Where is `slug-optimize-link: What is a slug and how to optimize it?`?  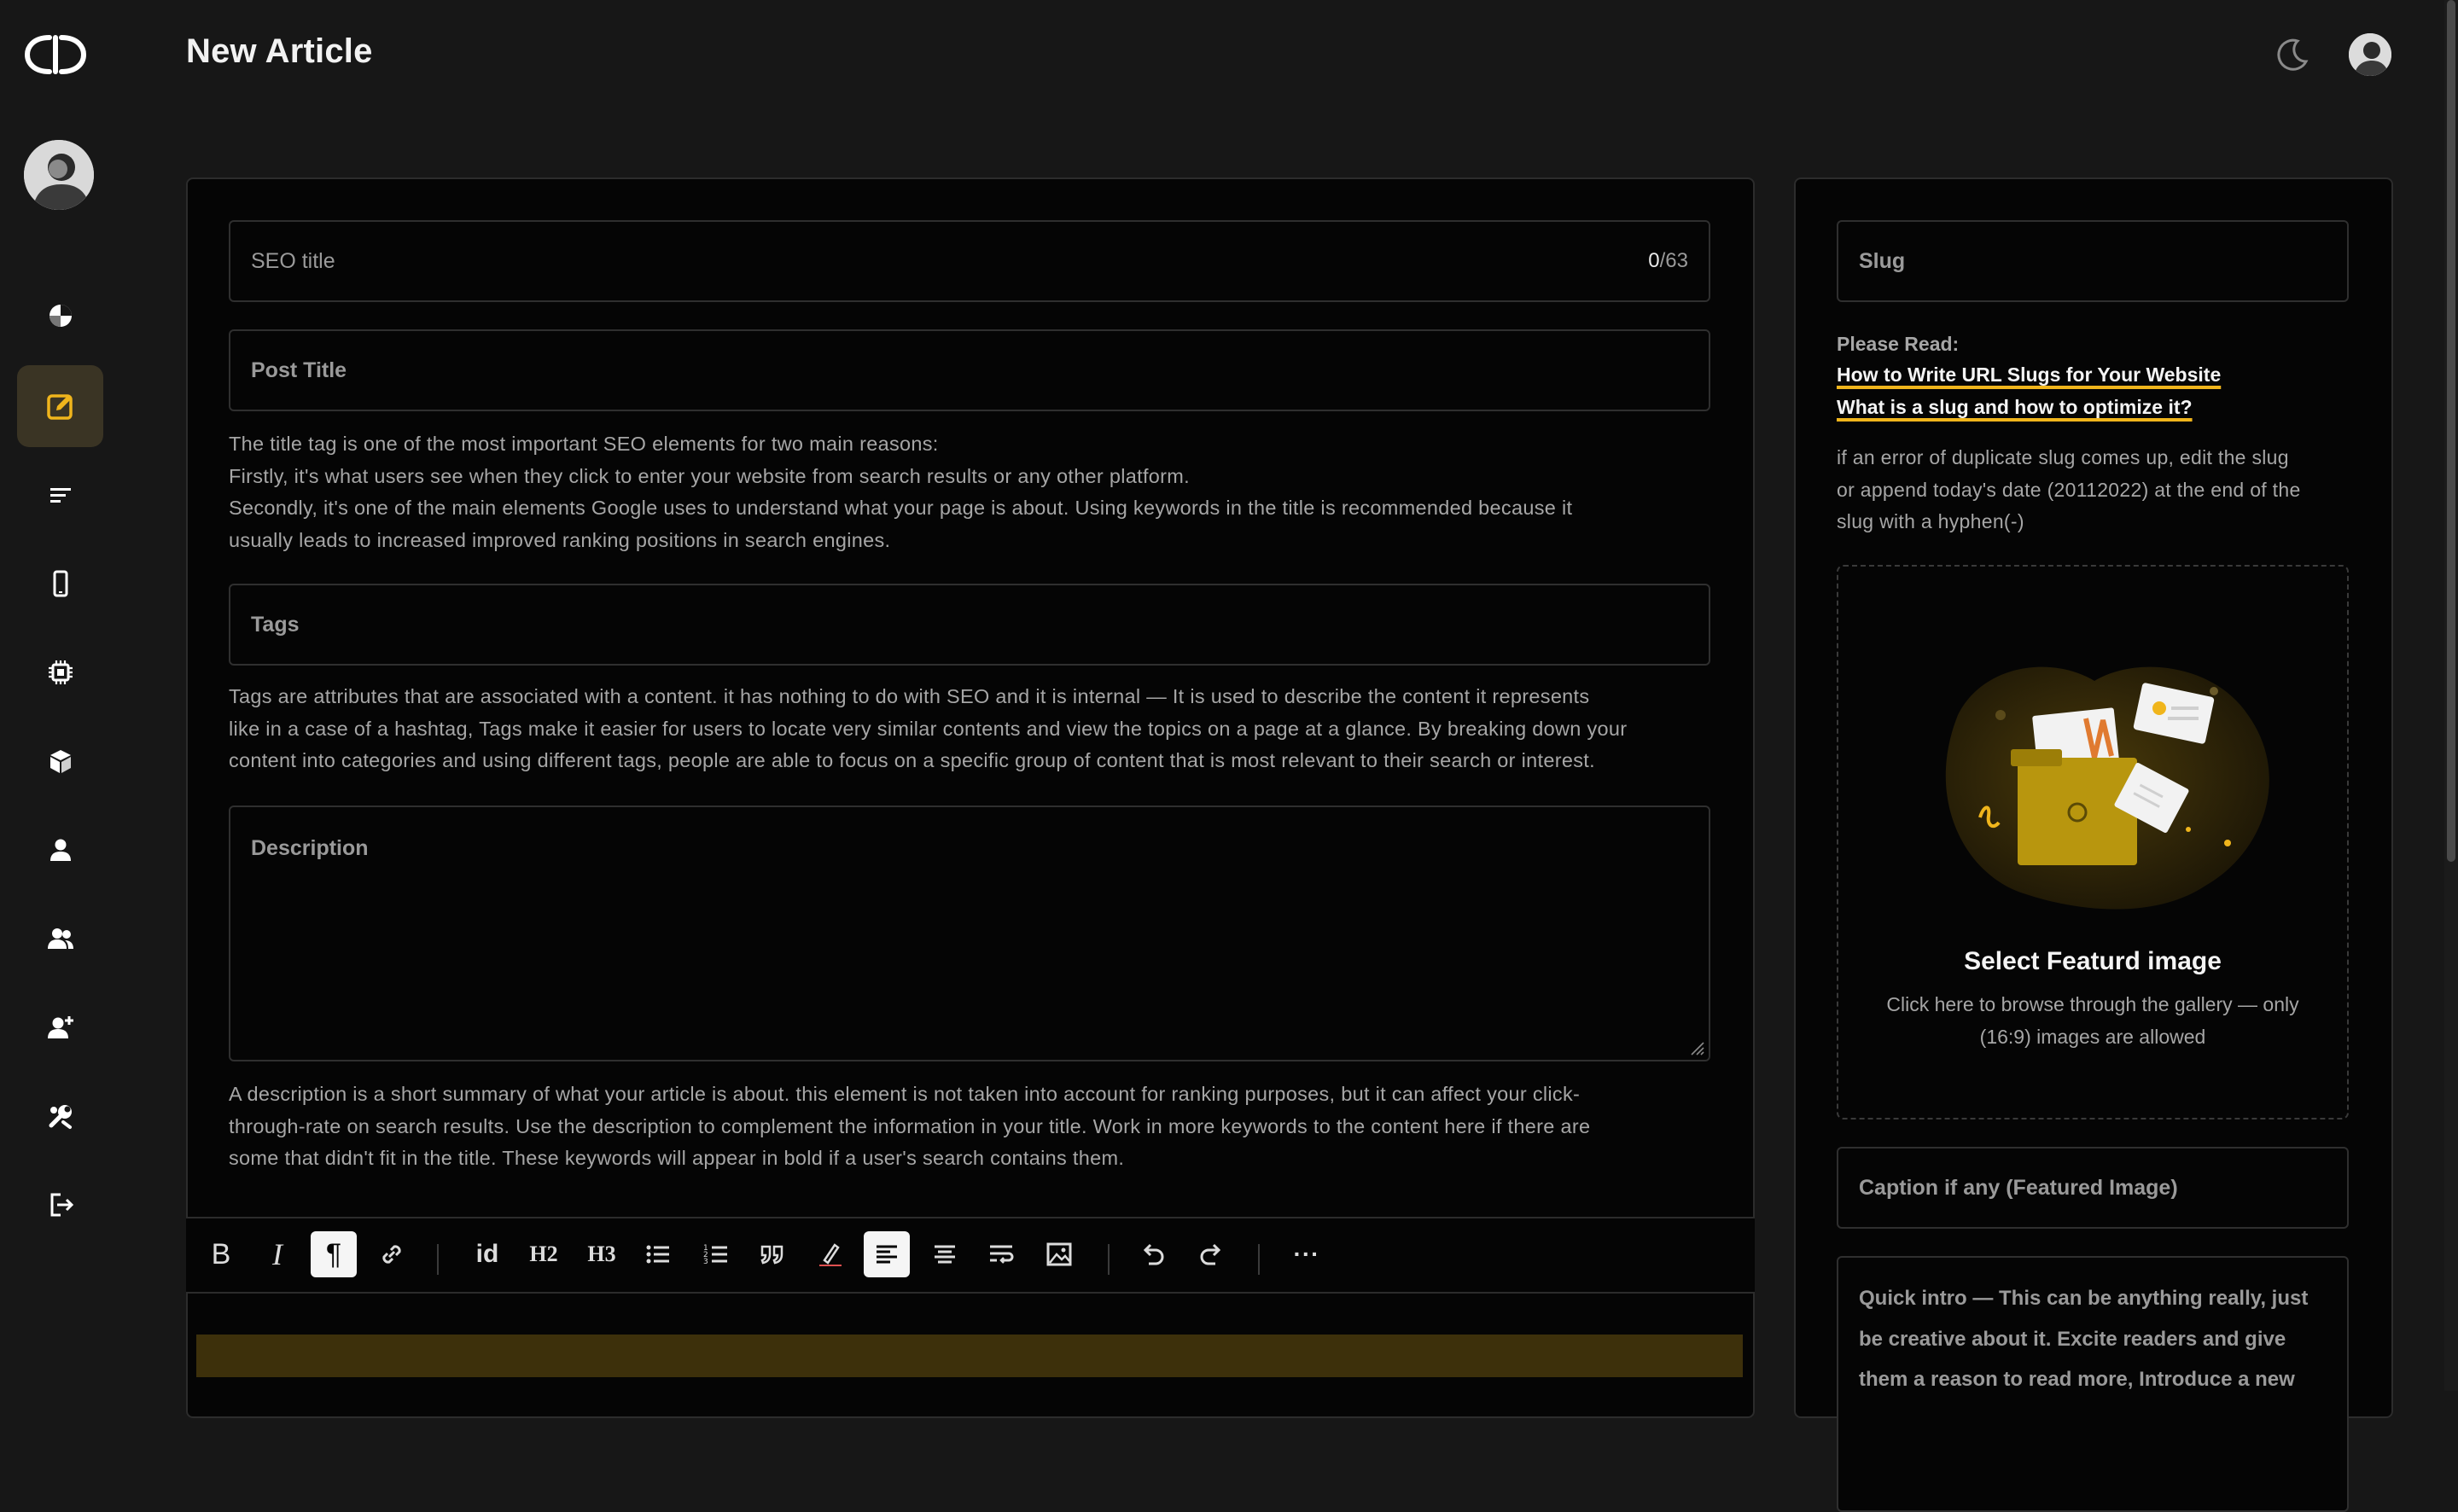 slug-optimize-link: What is a slug and how to optimize it? is located at coordinates (2015, 407).